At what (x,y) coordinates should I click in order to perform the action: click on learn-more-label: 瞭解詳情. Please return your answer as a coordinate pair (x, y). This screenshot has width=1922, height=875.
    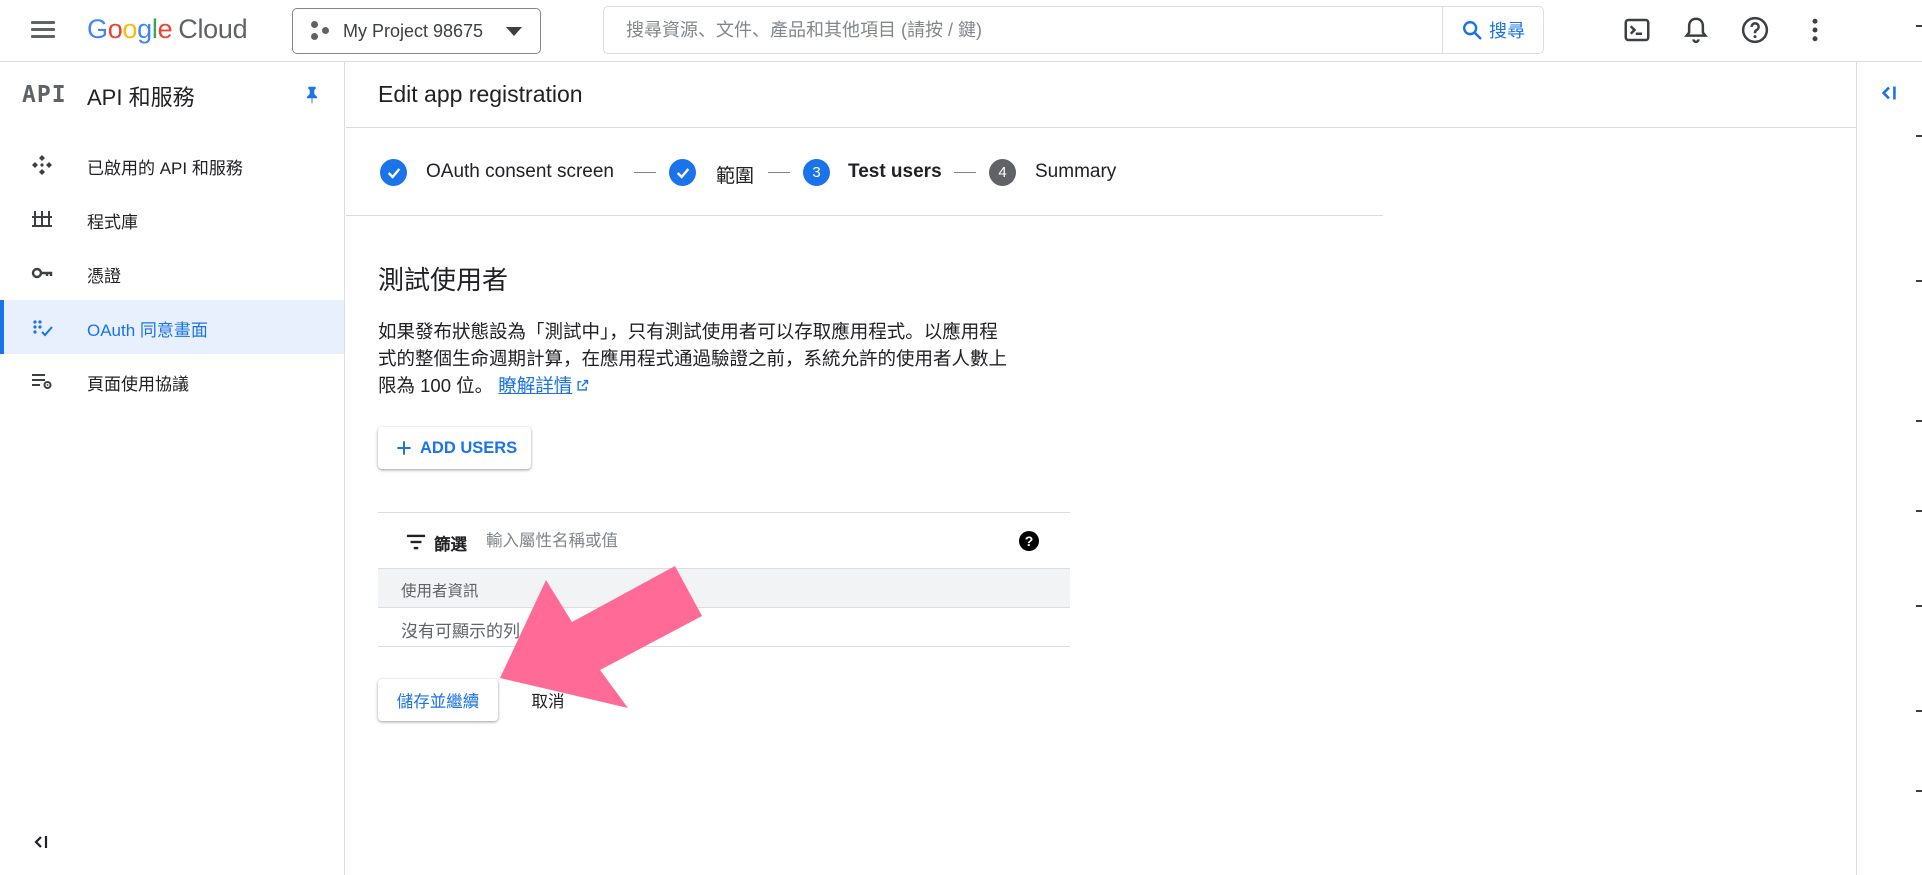
    Looking at the image, I should click on (535, 385).